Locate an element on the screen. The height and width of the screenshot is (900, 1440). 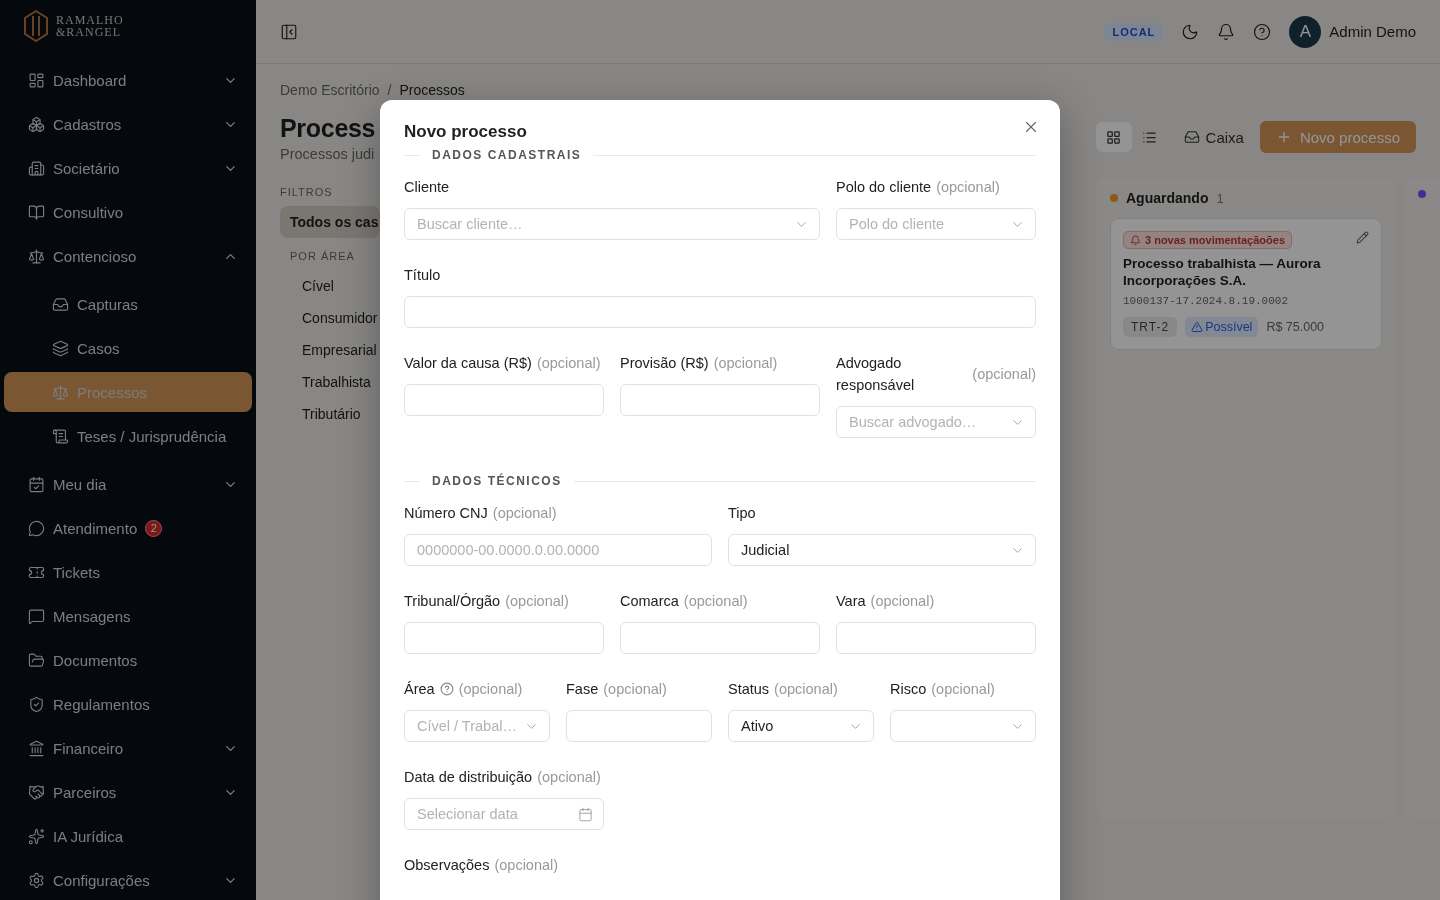
field-label: Polo do cliente is located at coordinates (884, 187).